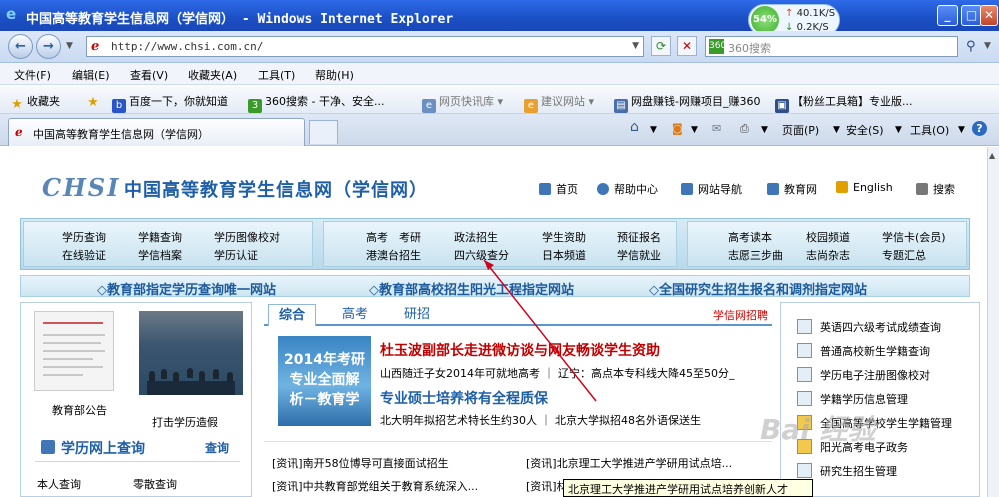  What do you see at coordinates (564, 237) in the screenshot?
I see `nav-student-aid: 学生资助` at bounding box center [564, 237].